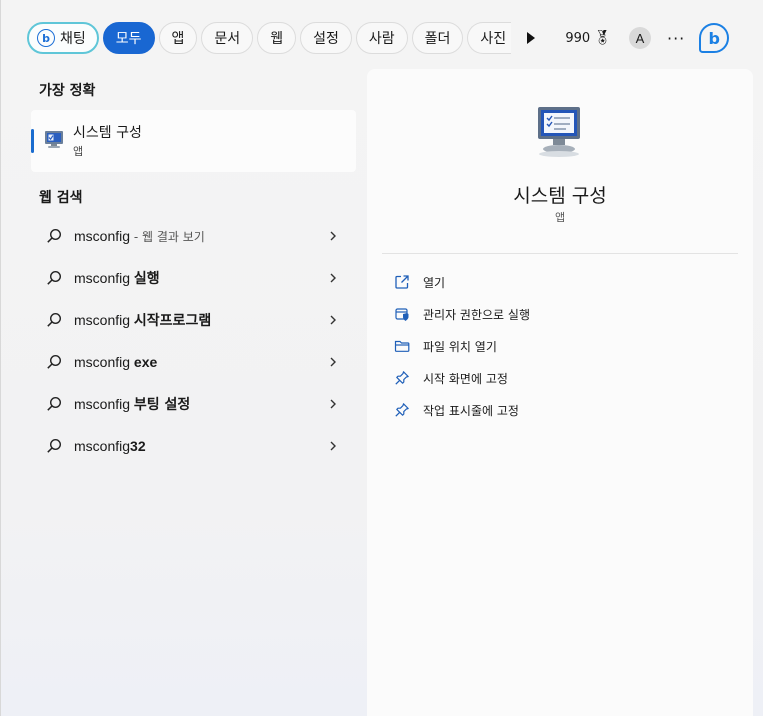 The image size is (763, 716). I want to click on best-match-result: 시스템 구성 앱, so click(193, 141).